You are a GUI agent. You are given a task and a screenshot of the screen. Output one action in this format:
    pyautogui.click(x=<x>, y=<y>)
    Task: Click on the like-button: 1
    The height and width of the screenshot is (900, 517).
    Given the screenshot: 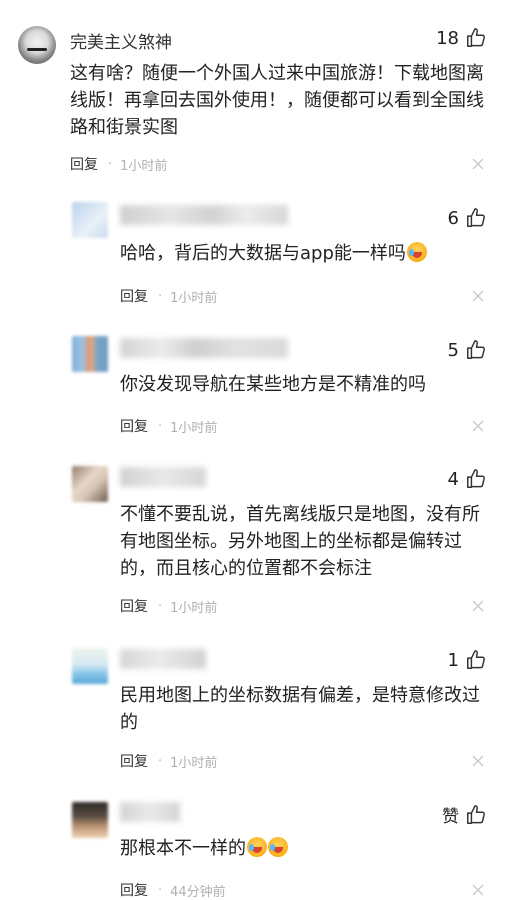 What is the action you would take?
    pyautogui.click(x=467, y=660)
    